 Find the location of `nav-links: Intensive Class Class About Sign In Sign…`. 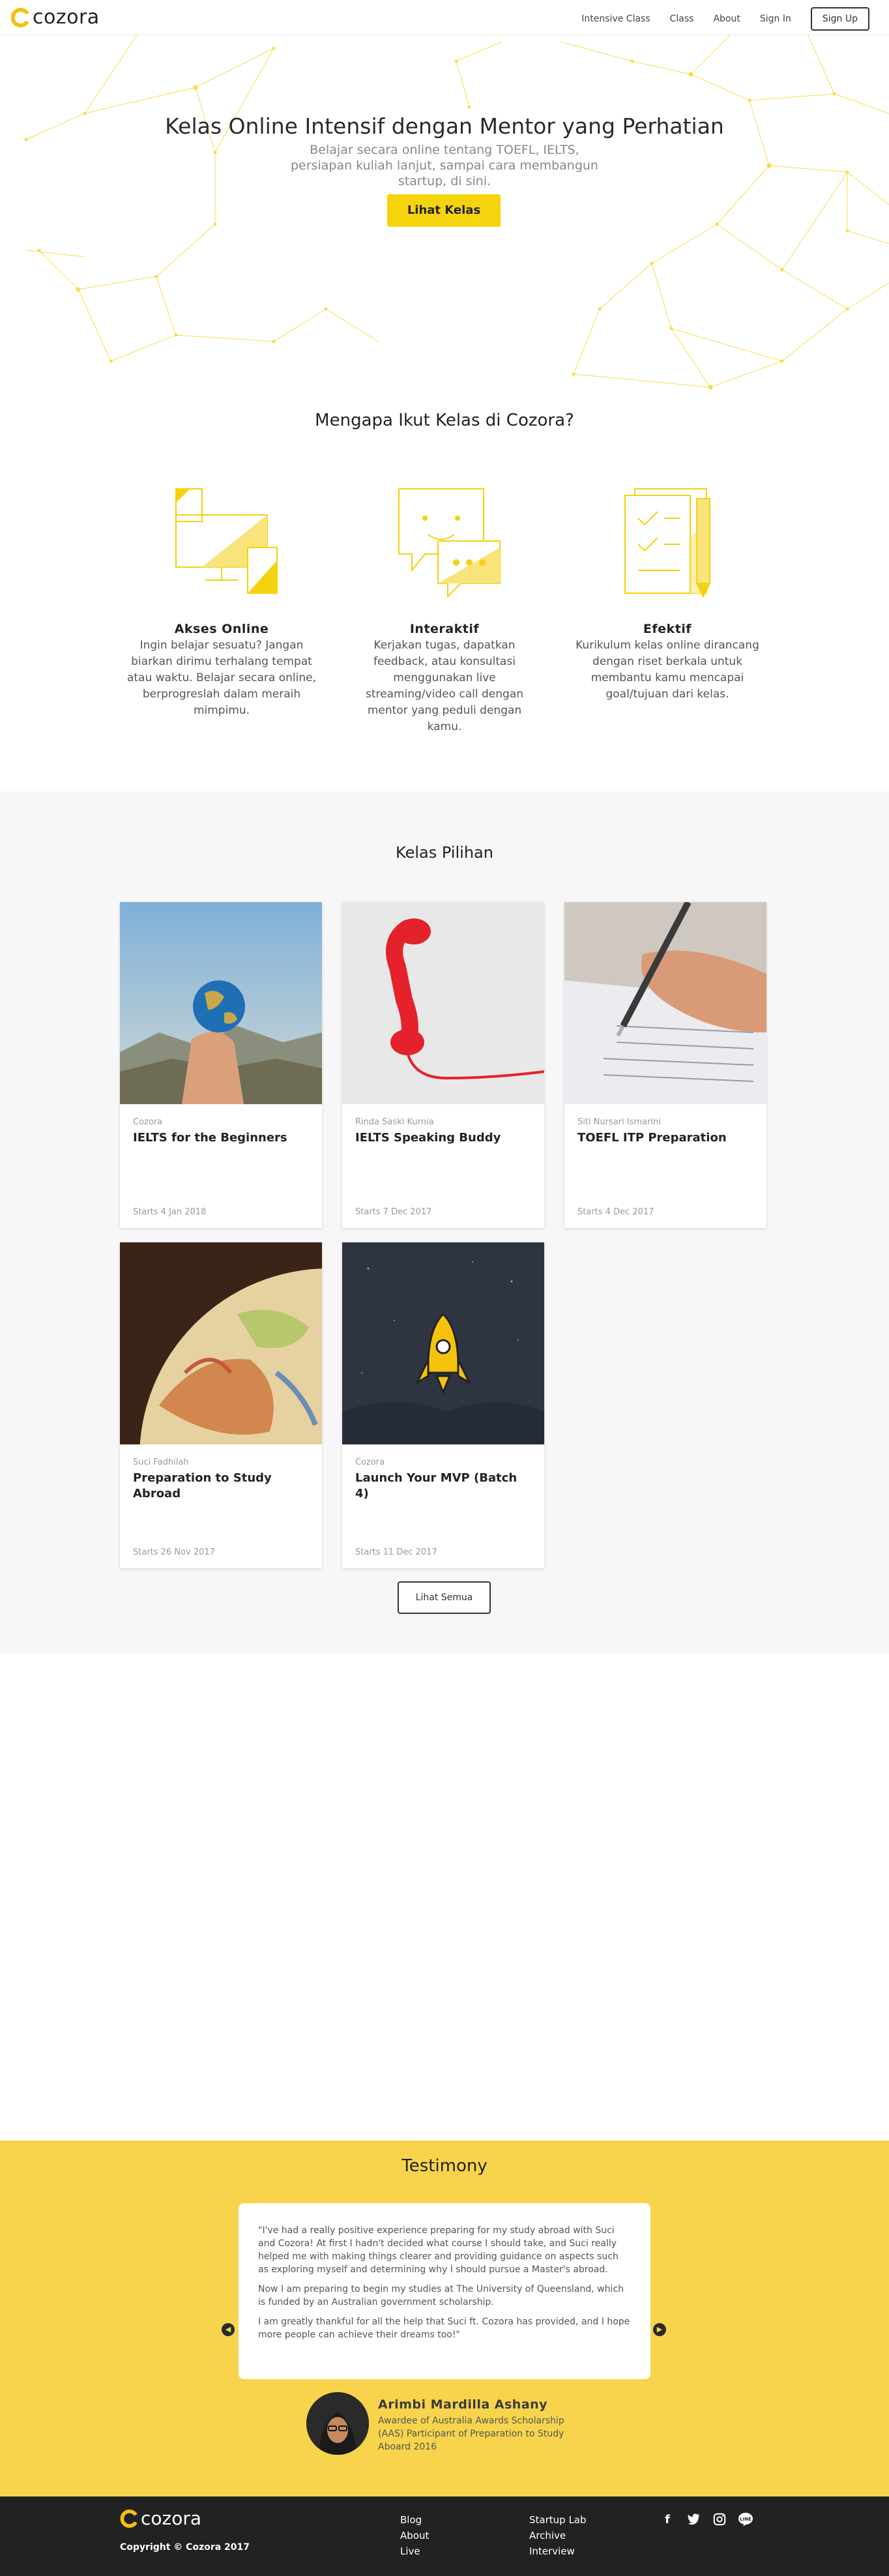

nav-links: Intensive Class Class About Sign In Sign… is located at coordinates (715, 19).